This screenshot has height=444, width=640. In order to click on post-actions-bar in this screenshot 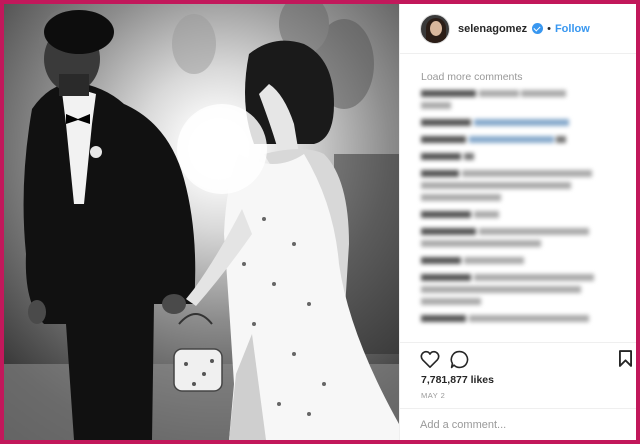, I will do `click(518, 357)`.